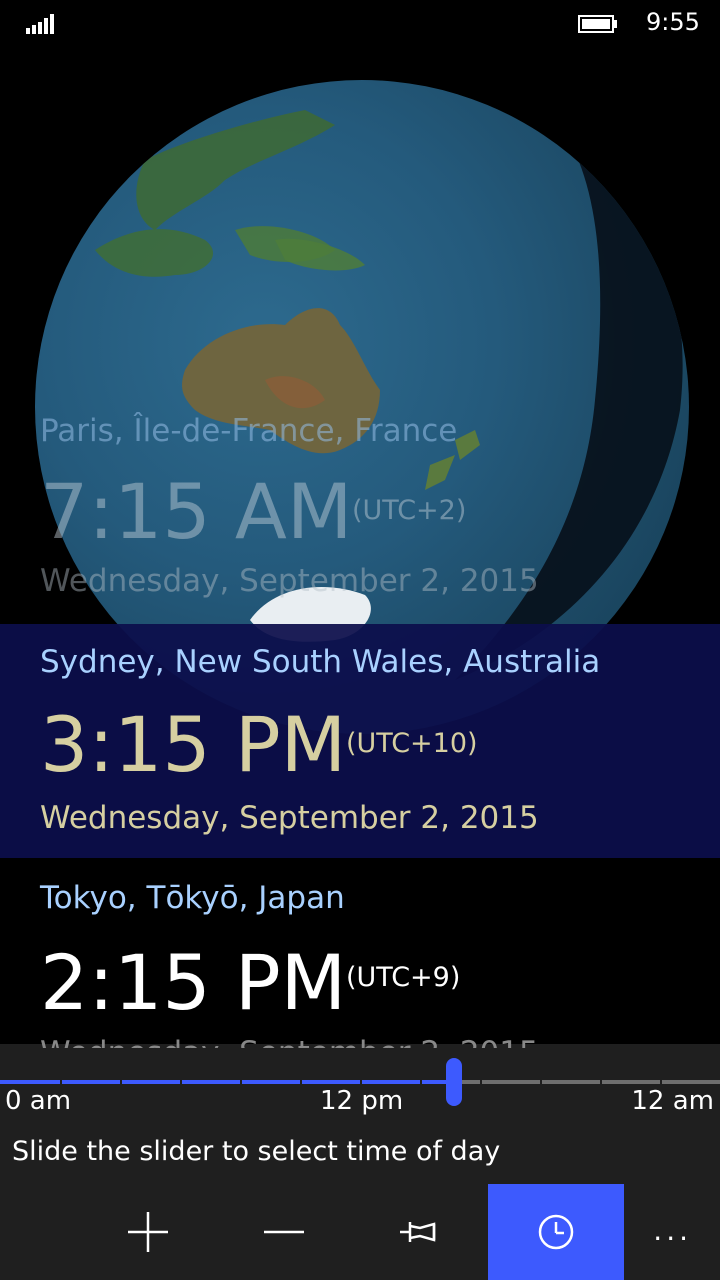 The width and height of the screenshot is (720, 1280). What do you see at coordinates (597, 24) in the screenshot?
I see `battery-icon` at bounding box center [597, 24].